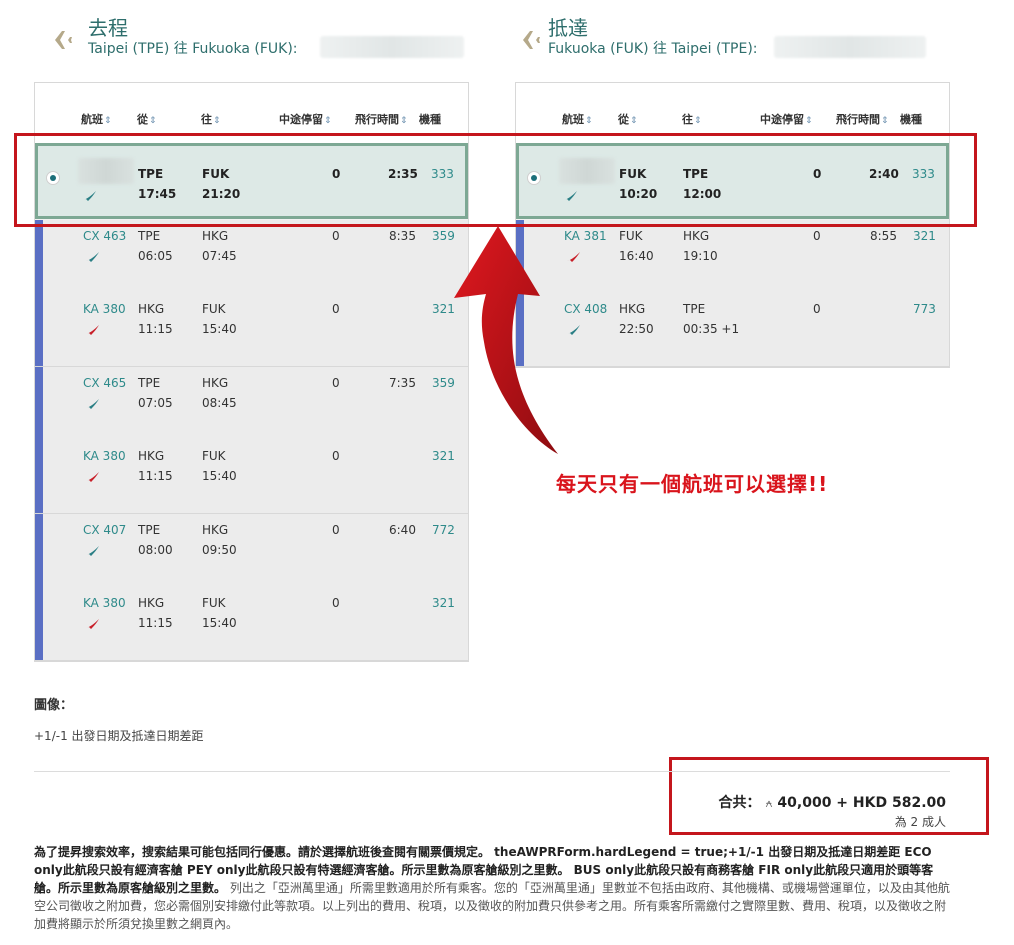  What do you see at coordinates (631, 236) in the screenshot?
I see `dep-airport: FUK` at bounding box center [631, 236].